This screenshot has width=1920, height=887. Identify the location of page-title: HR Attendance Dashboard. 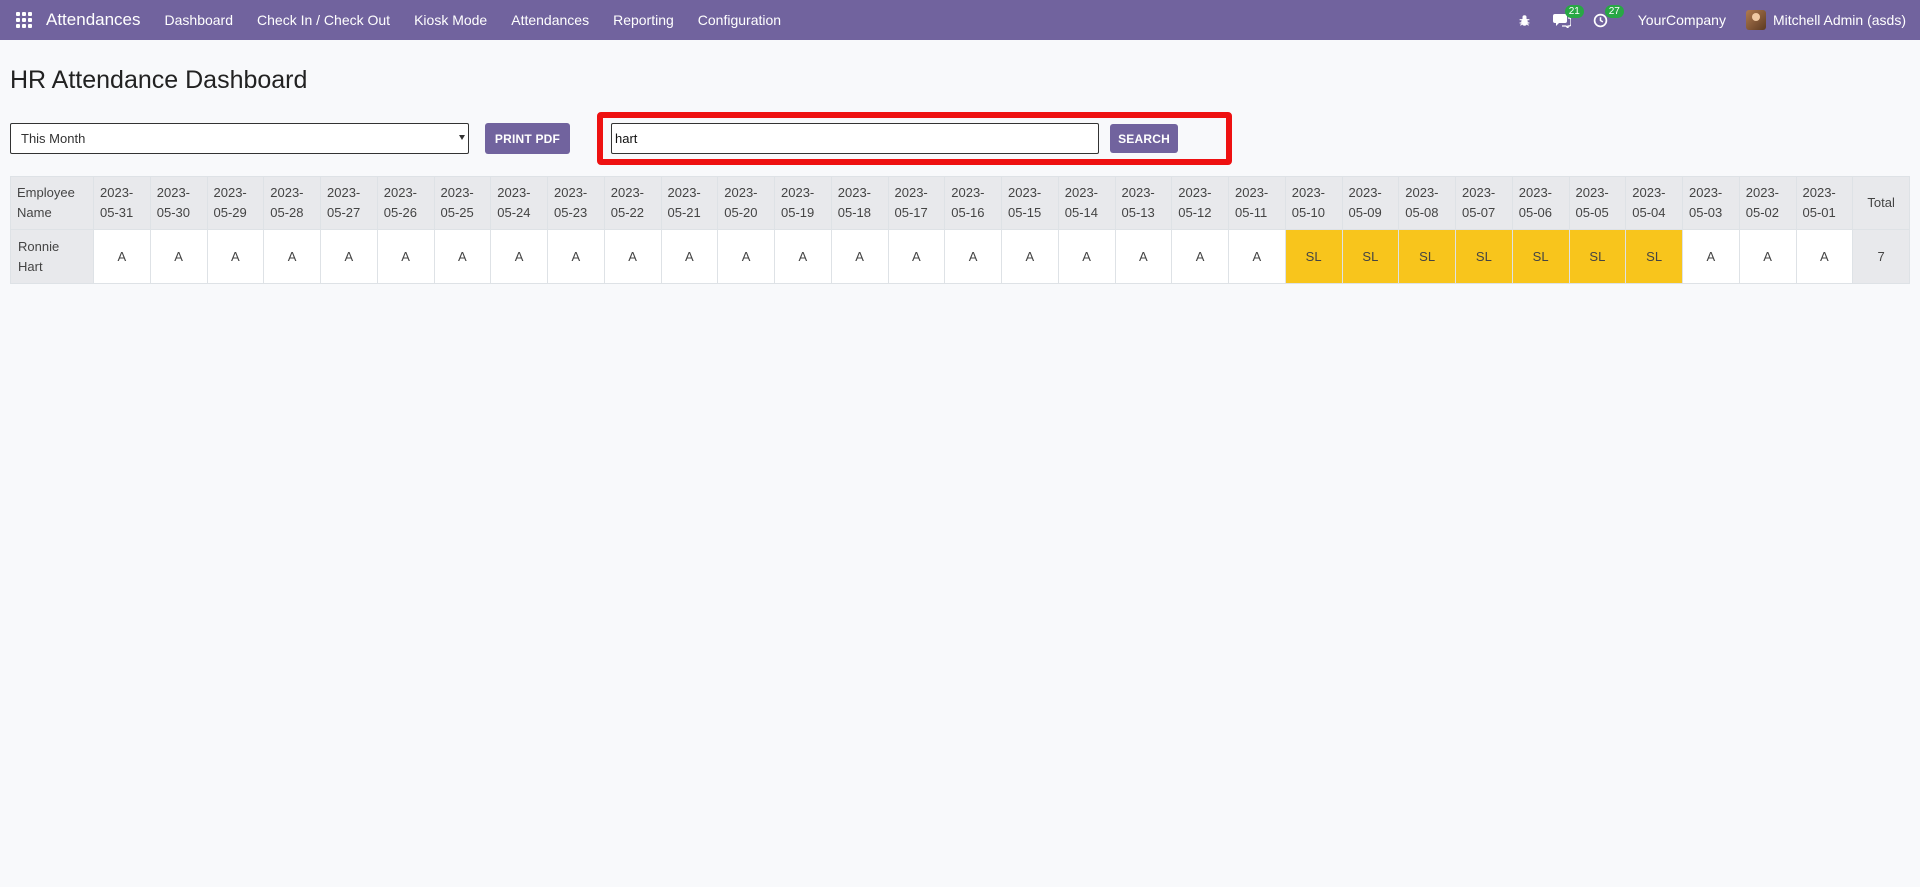
(159, 80).